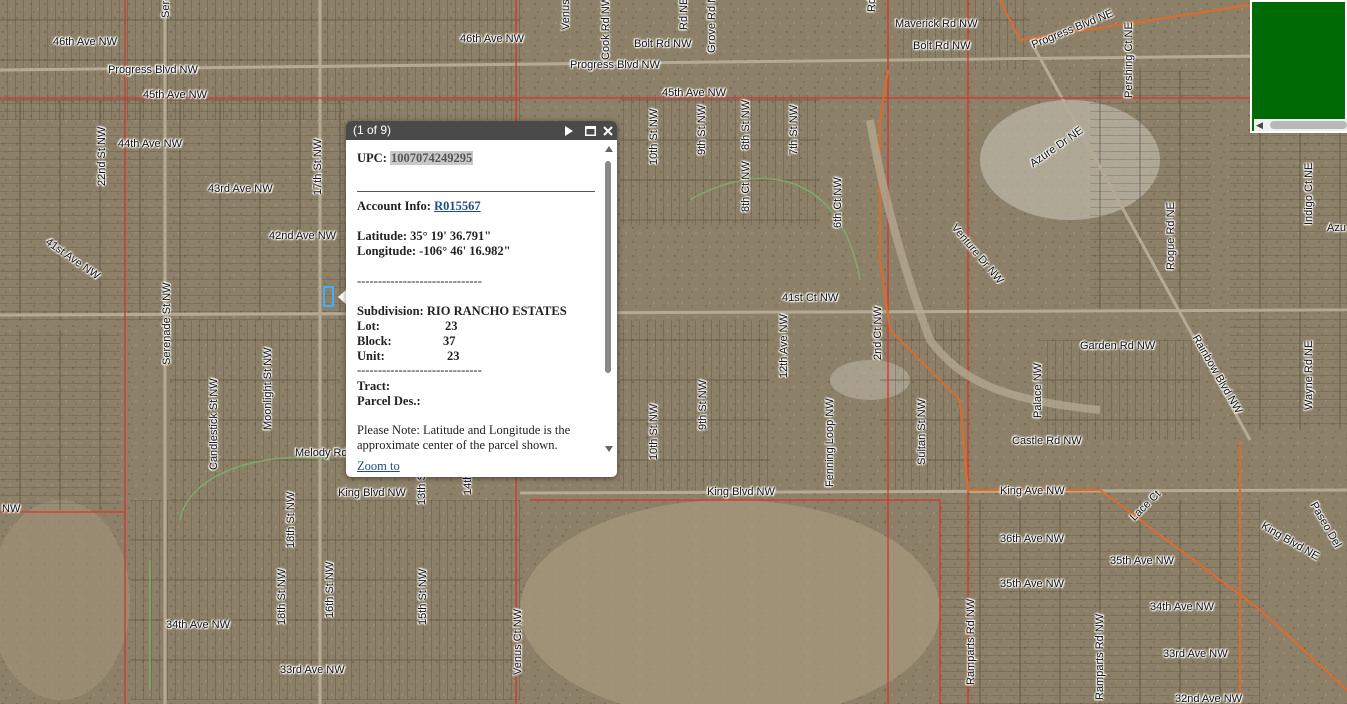 The width and height of the screenshot is (1347, 704). Describe the element at coordinates (374, 341) in the screenshot. I see `block-label: Block:` at that location.